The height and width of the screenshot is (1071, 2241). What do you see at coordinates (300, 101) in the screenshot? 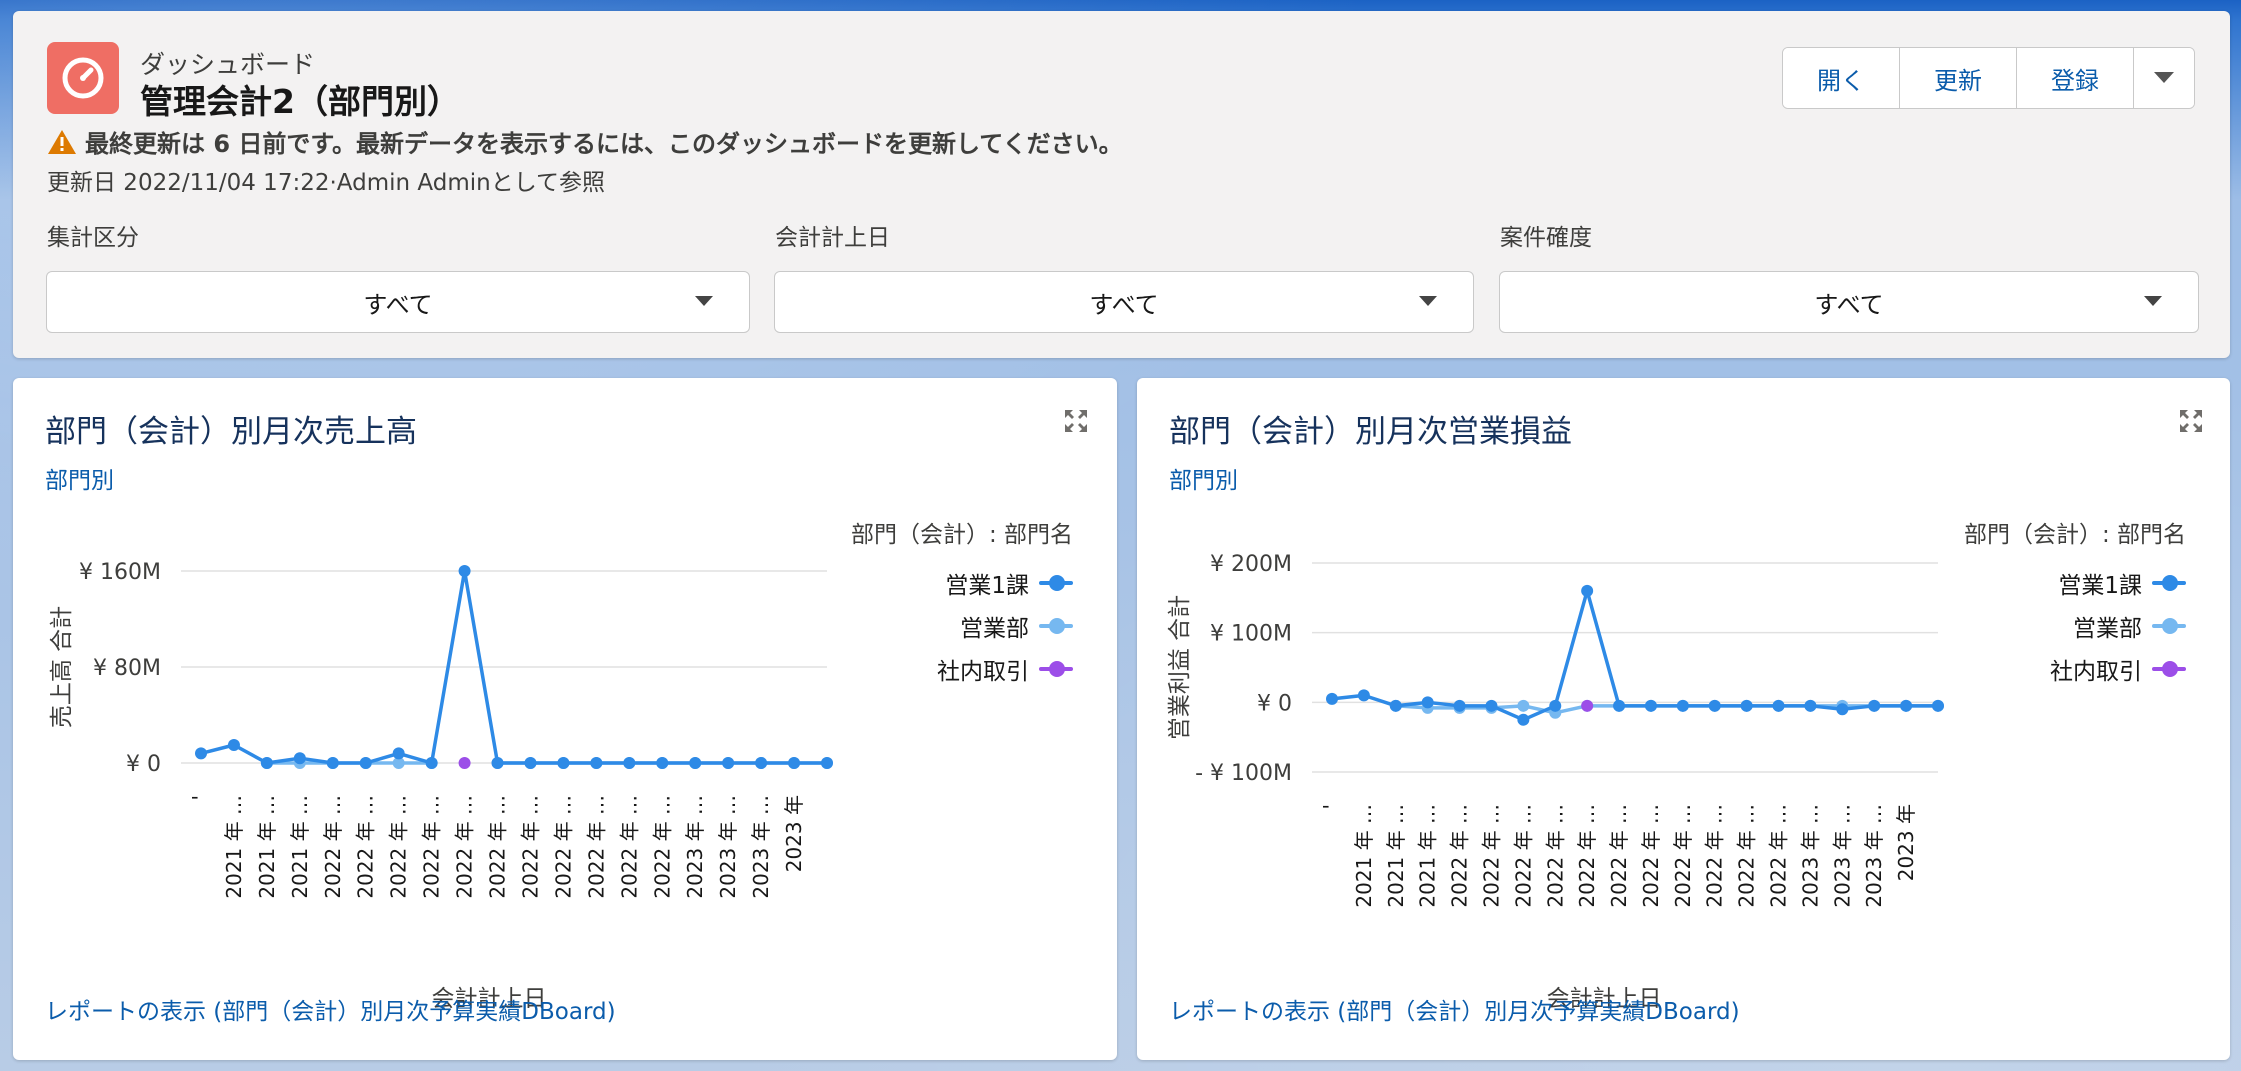
I see `page-title: 管理会計2（部門別）` at bounding box center [300, 101].